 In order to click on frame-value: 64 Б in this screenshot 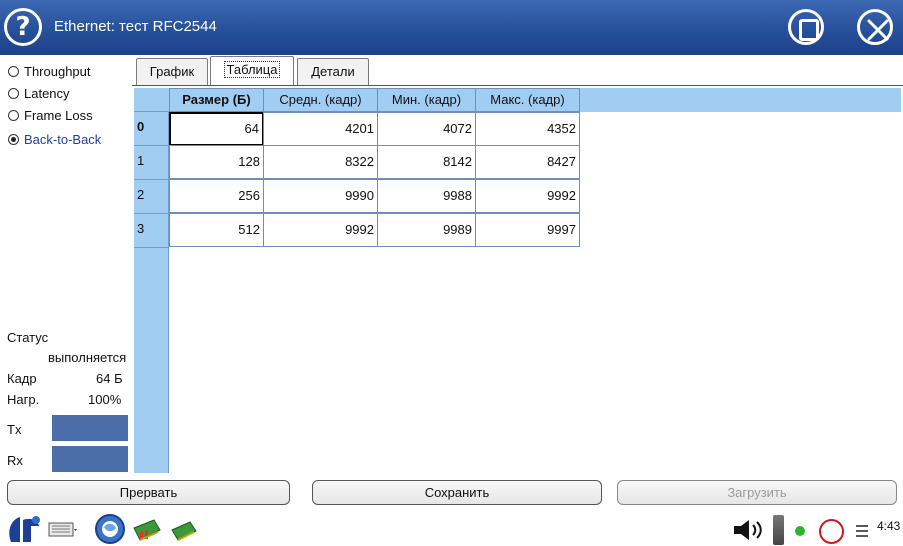, I will do `click(109, 378)`.